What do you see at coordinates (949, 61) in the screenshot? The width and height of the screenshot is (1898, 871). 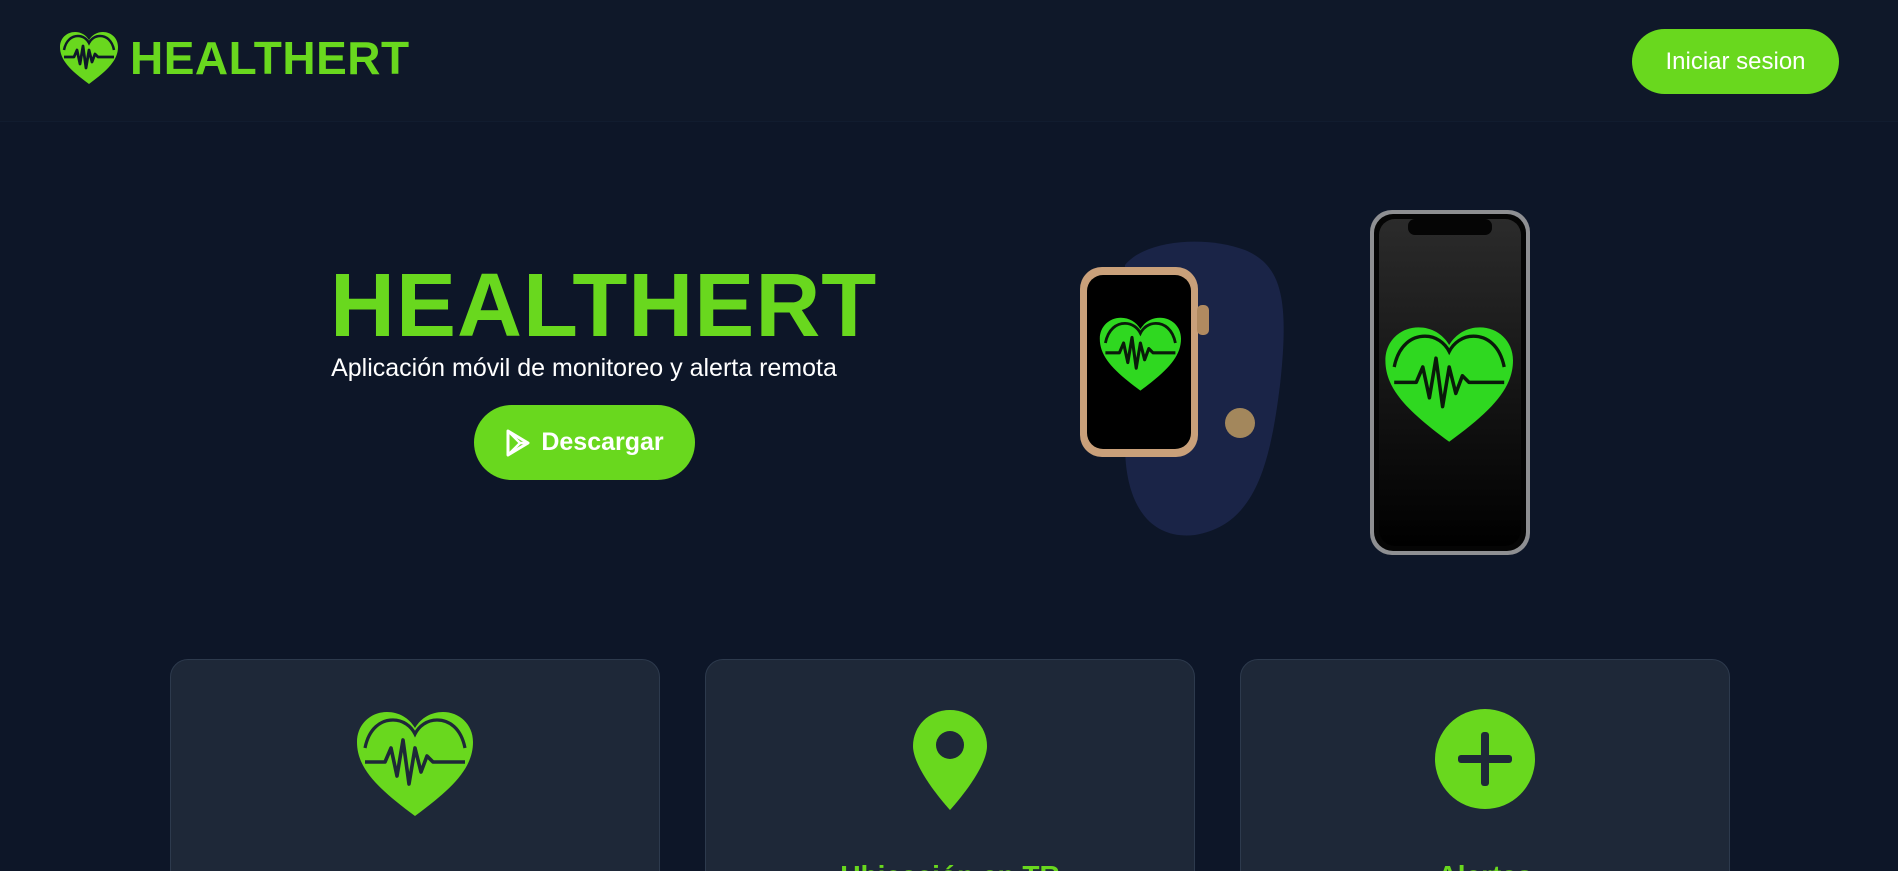 I see `top-header: HEALTHERT Iniciar sesion` at bounding box center [949, 61].